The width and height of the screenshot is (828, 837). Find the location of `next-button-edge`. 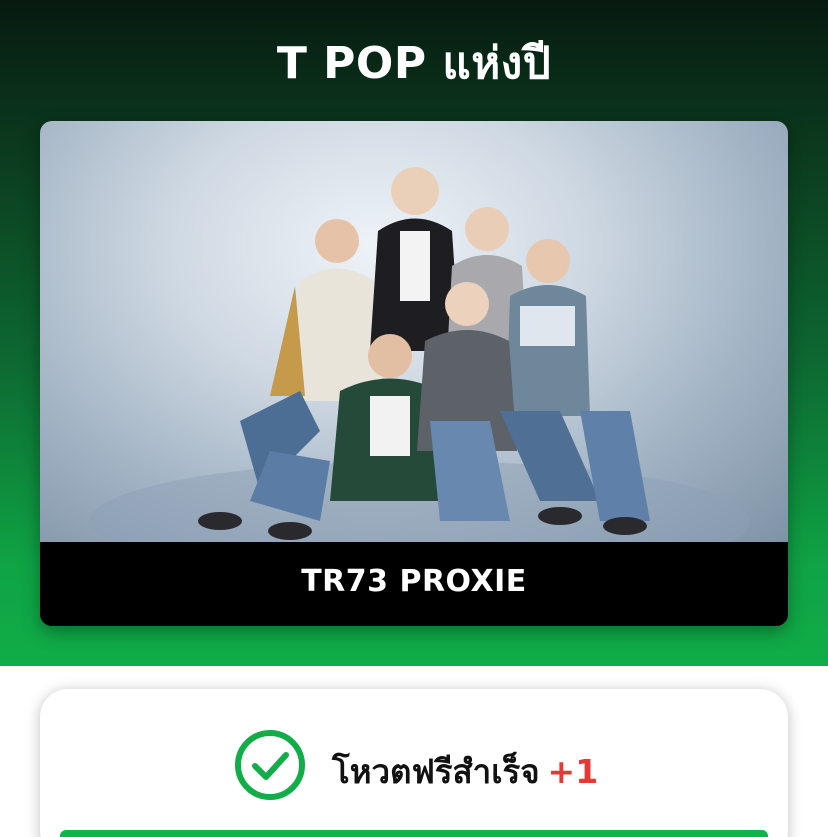

next-button-edge is located at coordinates (414, 833).